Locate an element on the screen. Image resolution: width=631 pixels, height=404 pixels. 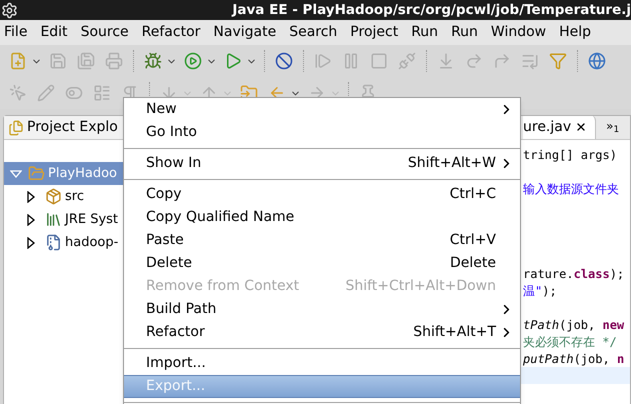
code-line: rature.class); is located at coordinates (573, 274).